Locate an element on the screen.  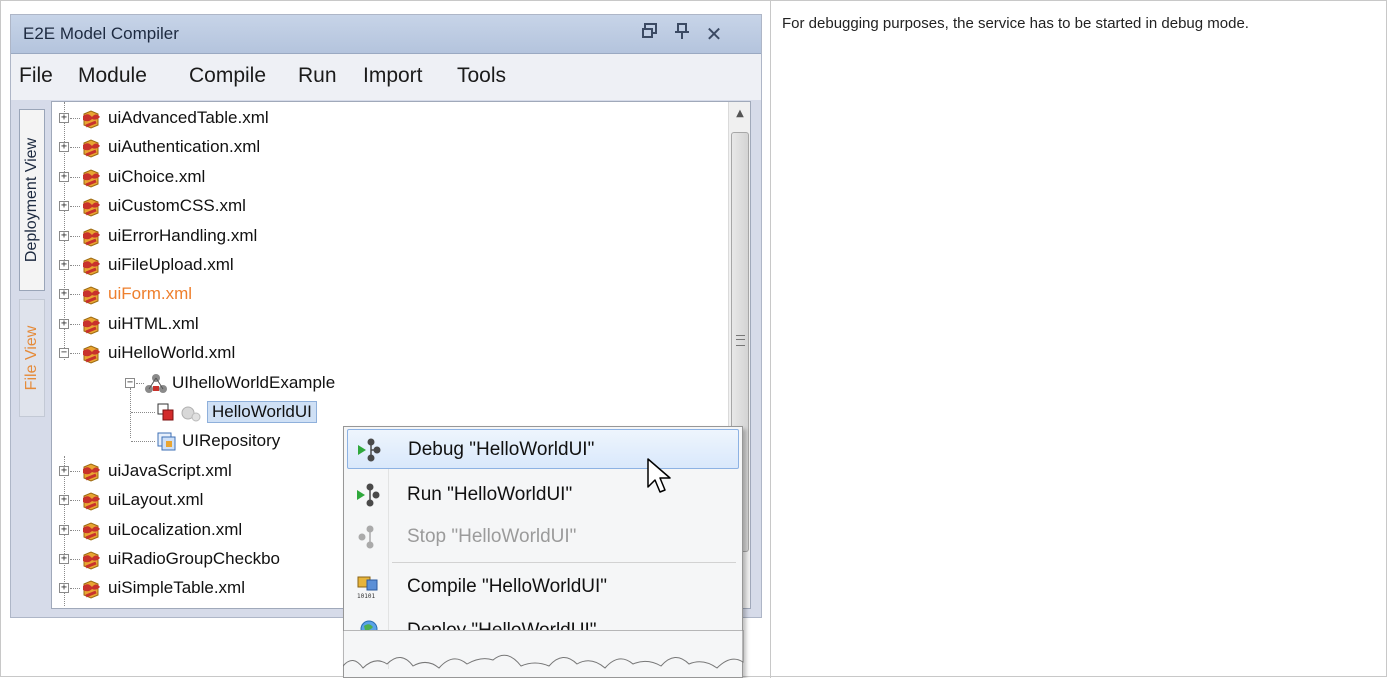
tree-item-label: uiLayout.xml is located at coordinates (156, 500).